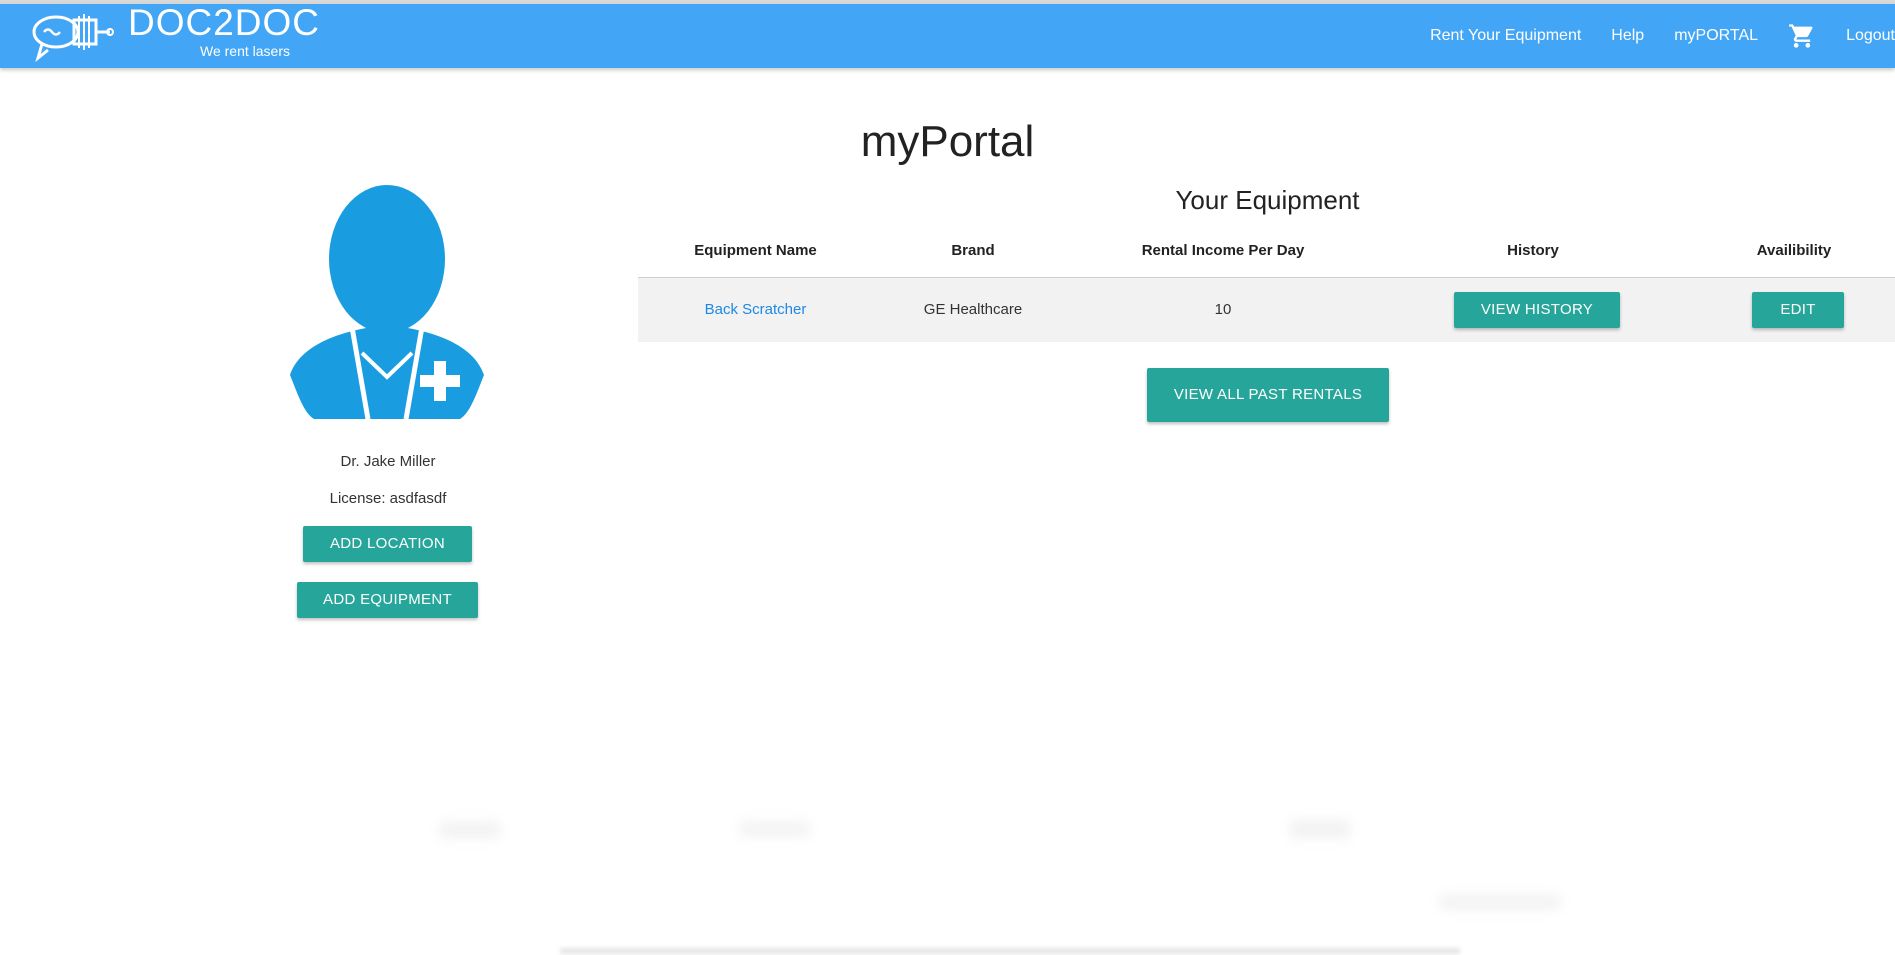  What do you see at coordinates (387, 544) in the screenshot?
I see `add-location-button: ADD LOCATION` at bounding box center [387, 544].